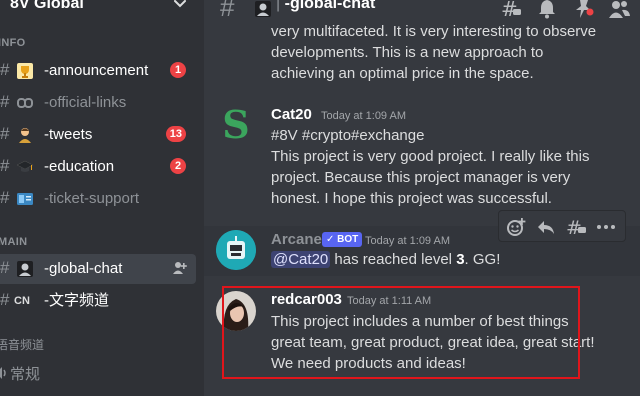 The image size is (640, 396). I want to click on sidebar-item-label: -ticket-support, so click(92, 198).